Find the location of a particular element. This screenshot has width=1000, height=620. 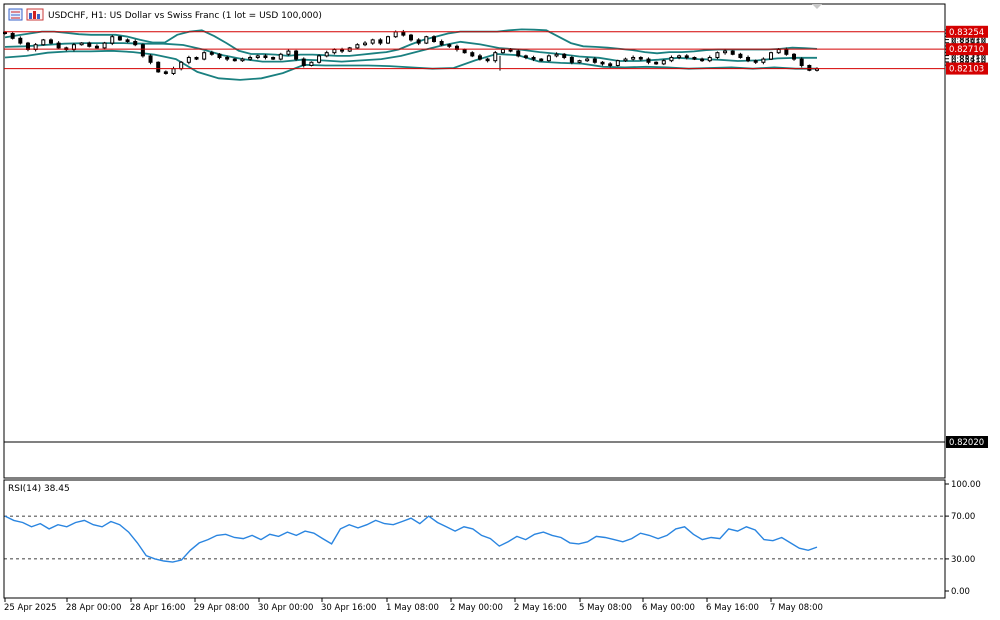

time-tick-label: 30 Apr 16:00 is located at coordinates (348, 608).